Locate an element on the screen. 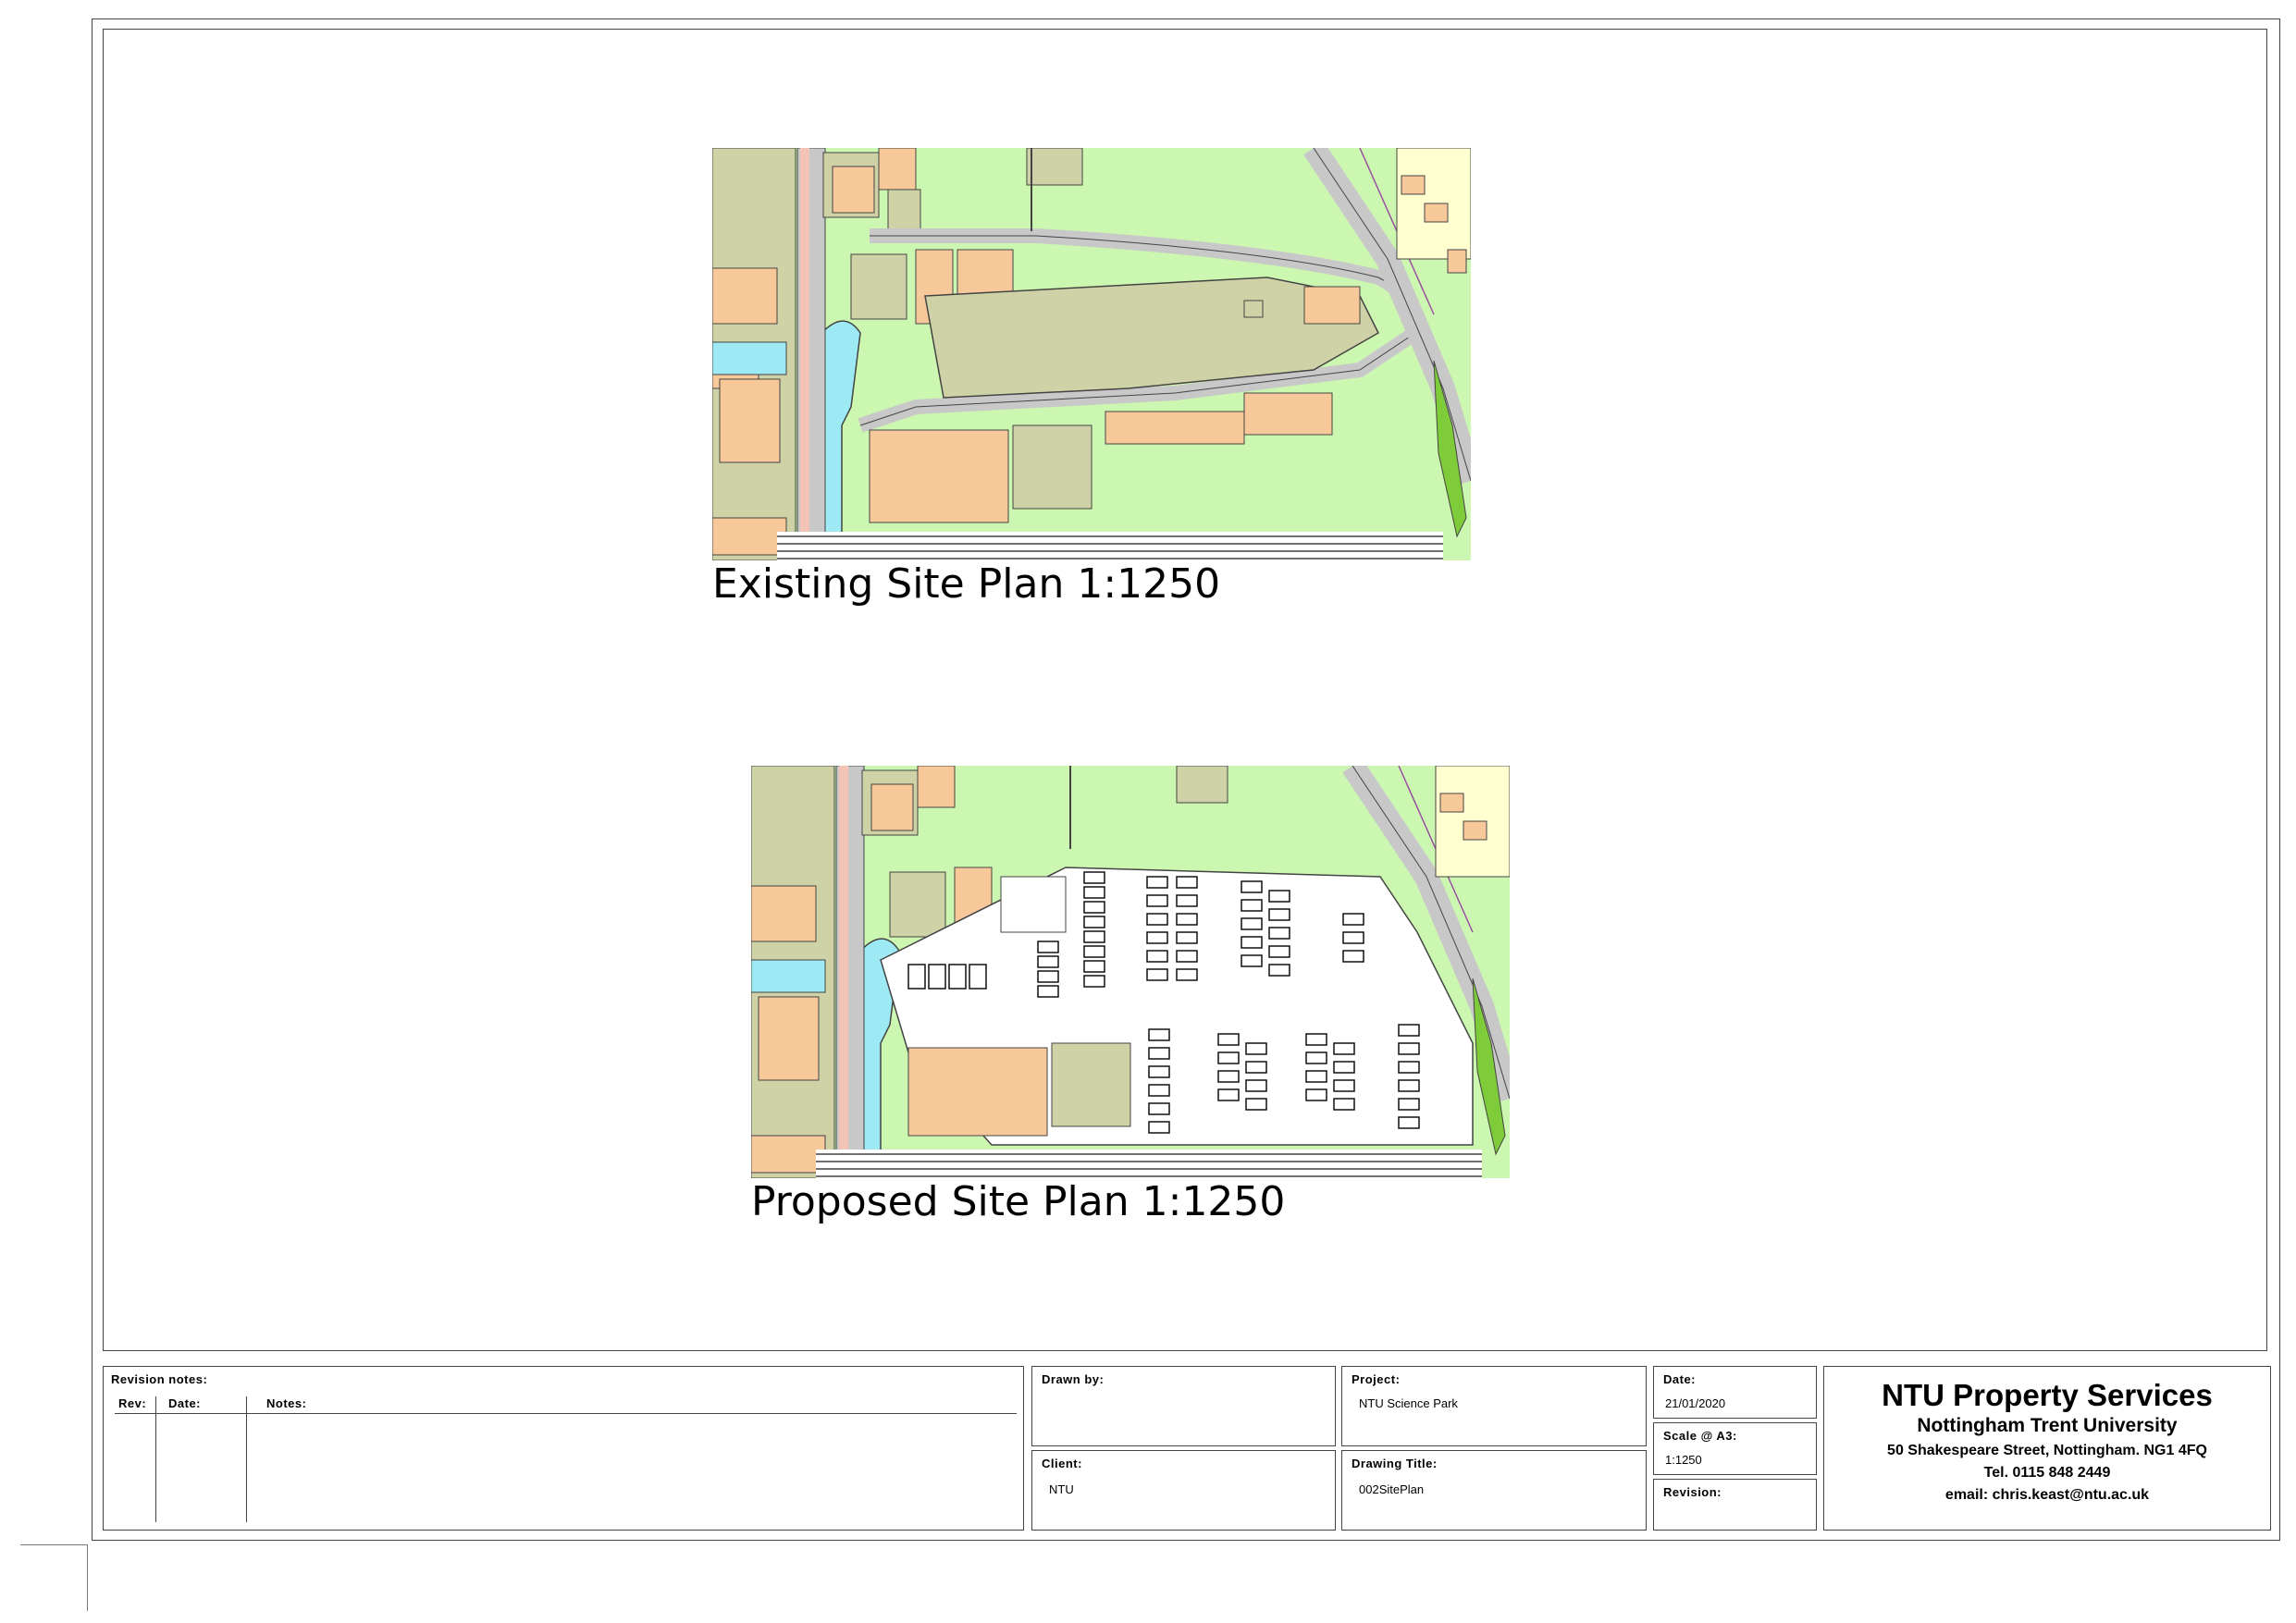 This screenshot has width=2296, height=1623. revision-notes-box: Revision notes: Rev: Date: Notes: is located at coordinates (563, 1448).